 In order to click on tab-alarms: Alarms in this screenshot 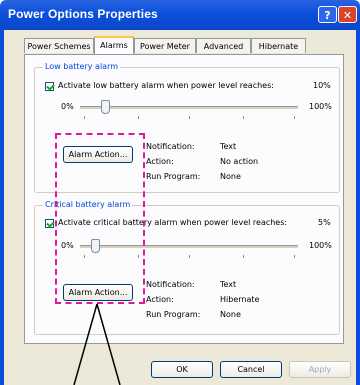, I will do `click(114, 45)`.